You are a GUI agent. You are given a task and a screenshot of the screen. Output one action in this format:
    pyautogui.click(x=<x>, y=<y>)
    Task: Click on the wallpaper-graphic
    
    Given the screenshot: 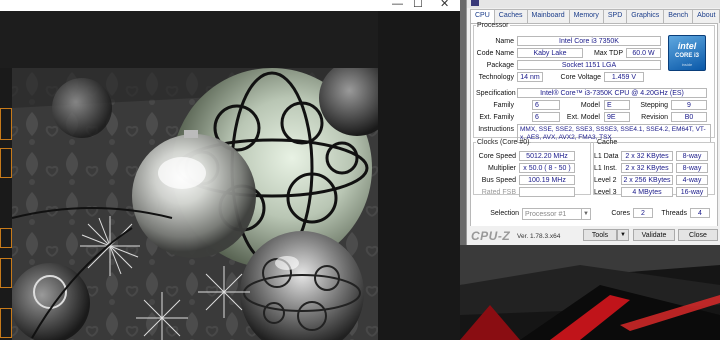 What is the action you would take?
    pyautogui.click(x=590, y=292)
    